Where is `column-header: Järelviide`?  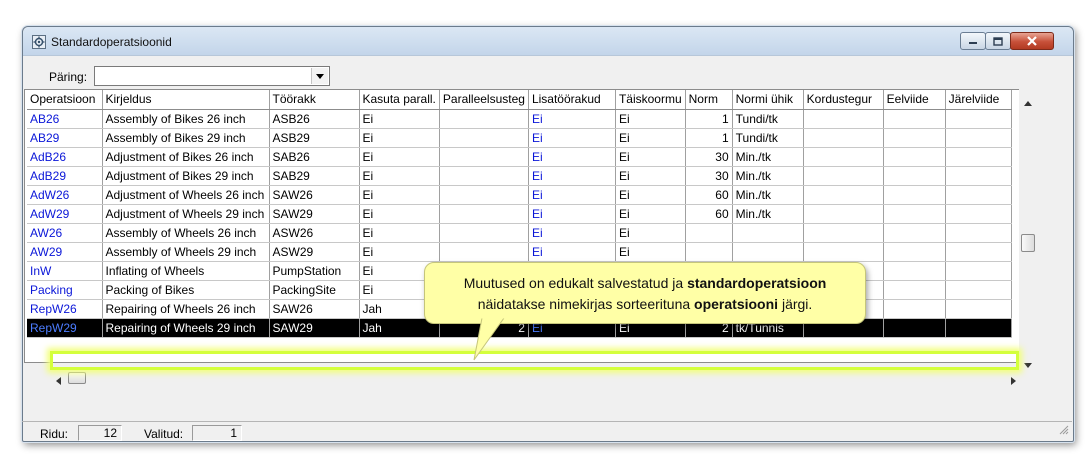 column-header: Järelviide is located at coordinates (978, 100).